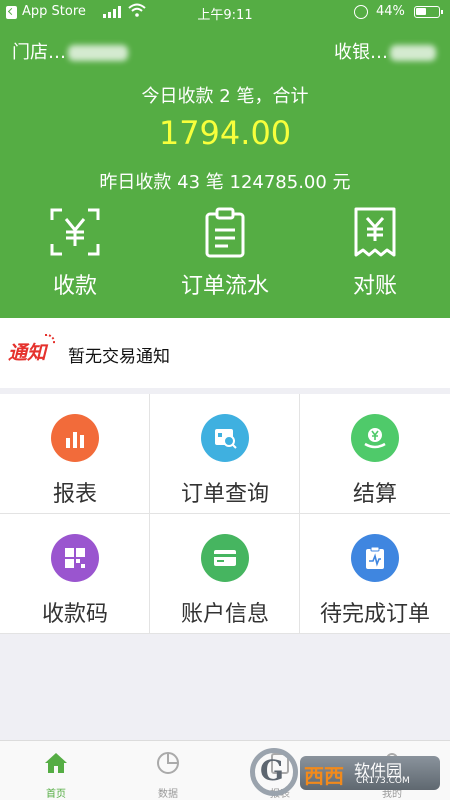 This screenshot has width=450, height=800. What do you see at coordinates (225, 438) in the screenshot?
I see `order-search-icon` at bounding box center [225, 438].